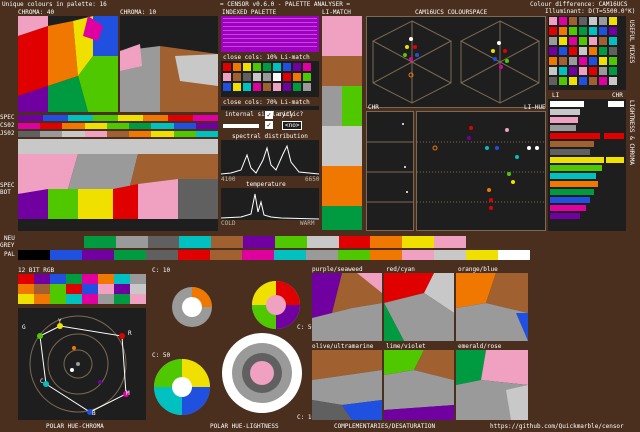 Image resolution: width=640 pixels, height=432 pixels. I want to click on spec-stripe, so click(118, 118).